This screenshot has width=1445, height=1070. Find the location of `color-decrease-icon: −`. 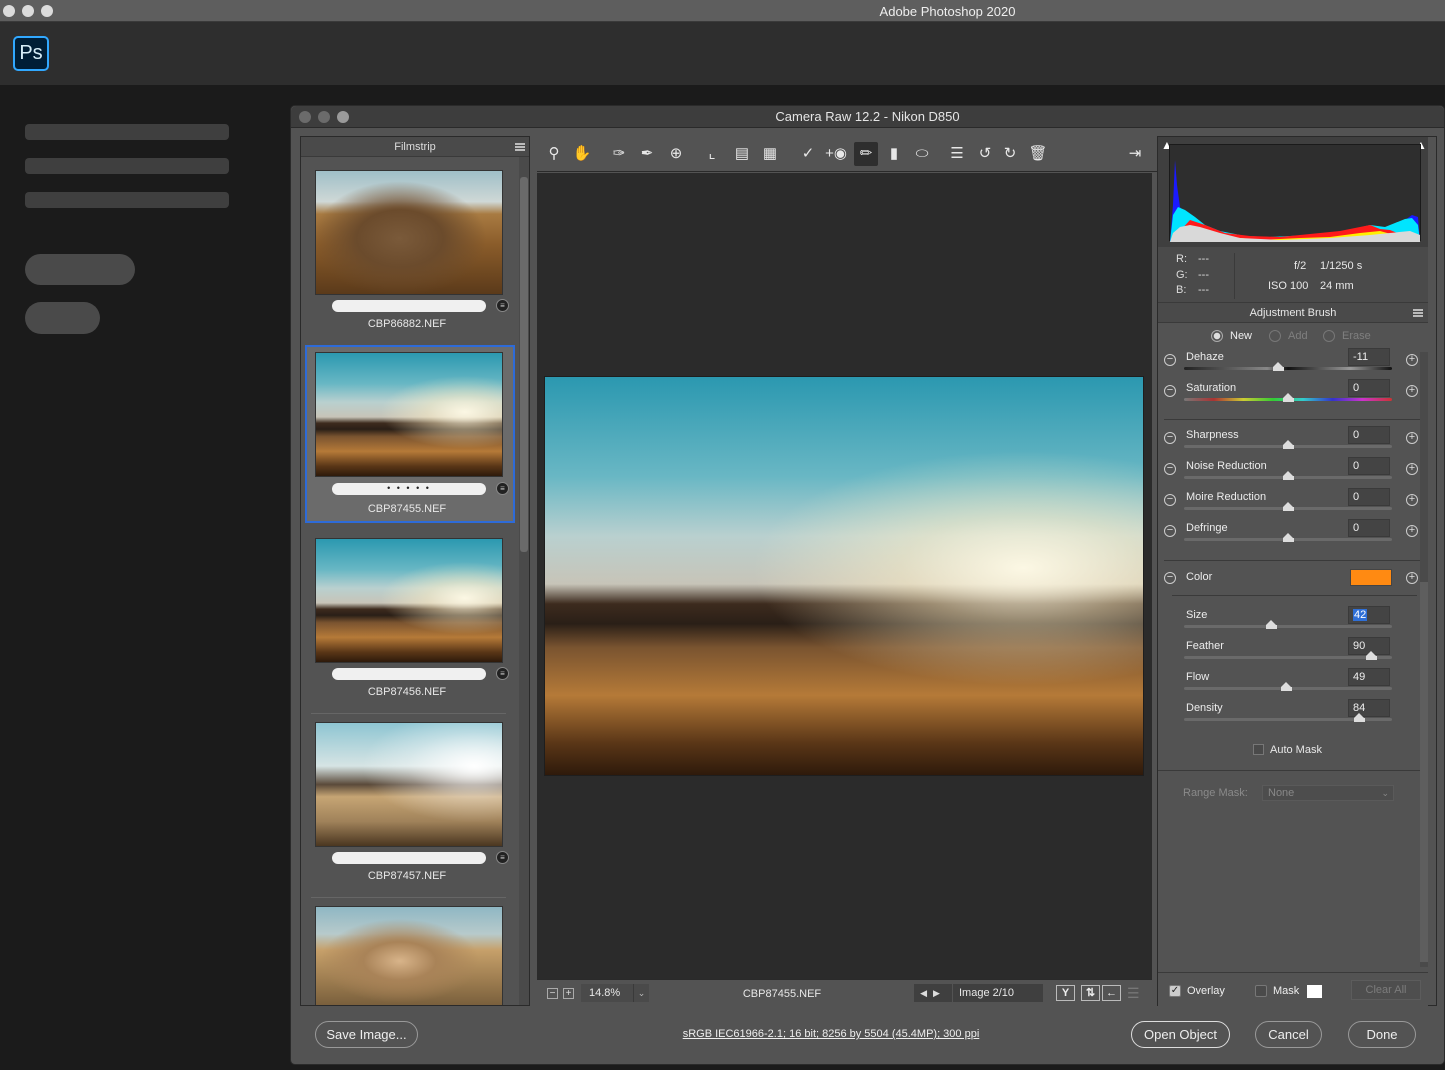

color-decrease-icon: − is located at coordinates (1170, 578).